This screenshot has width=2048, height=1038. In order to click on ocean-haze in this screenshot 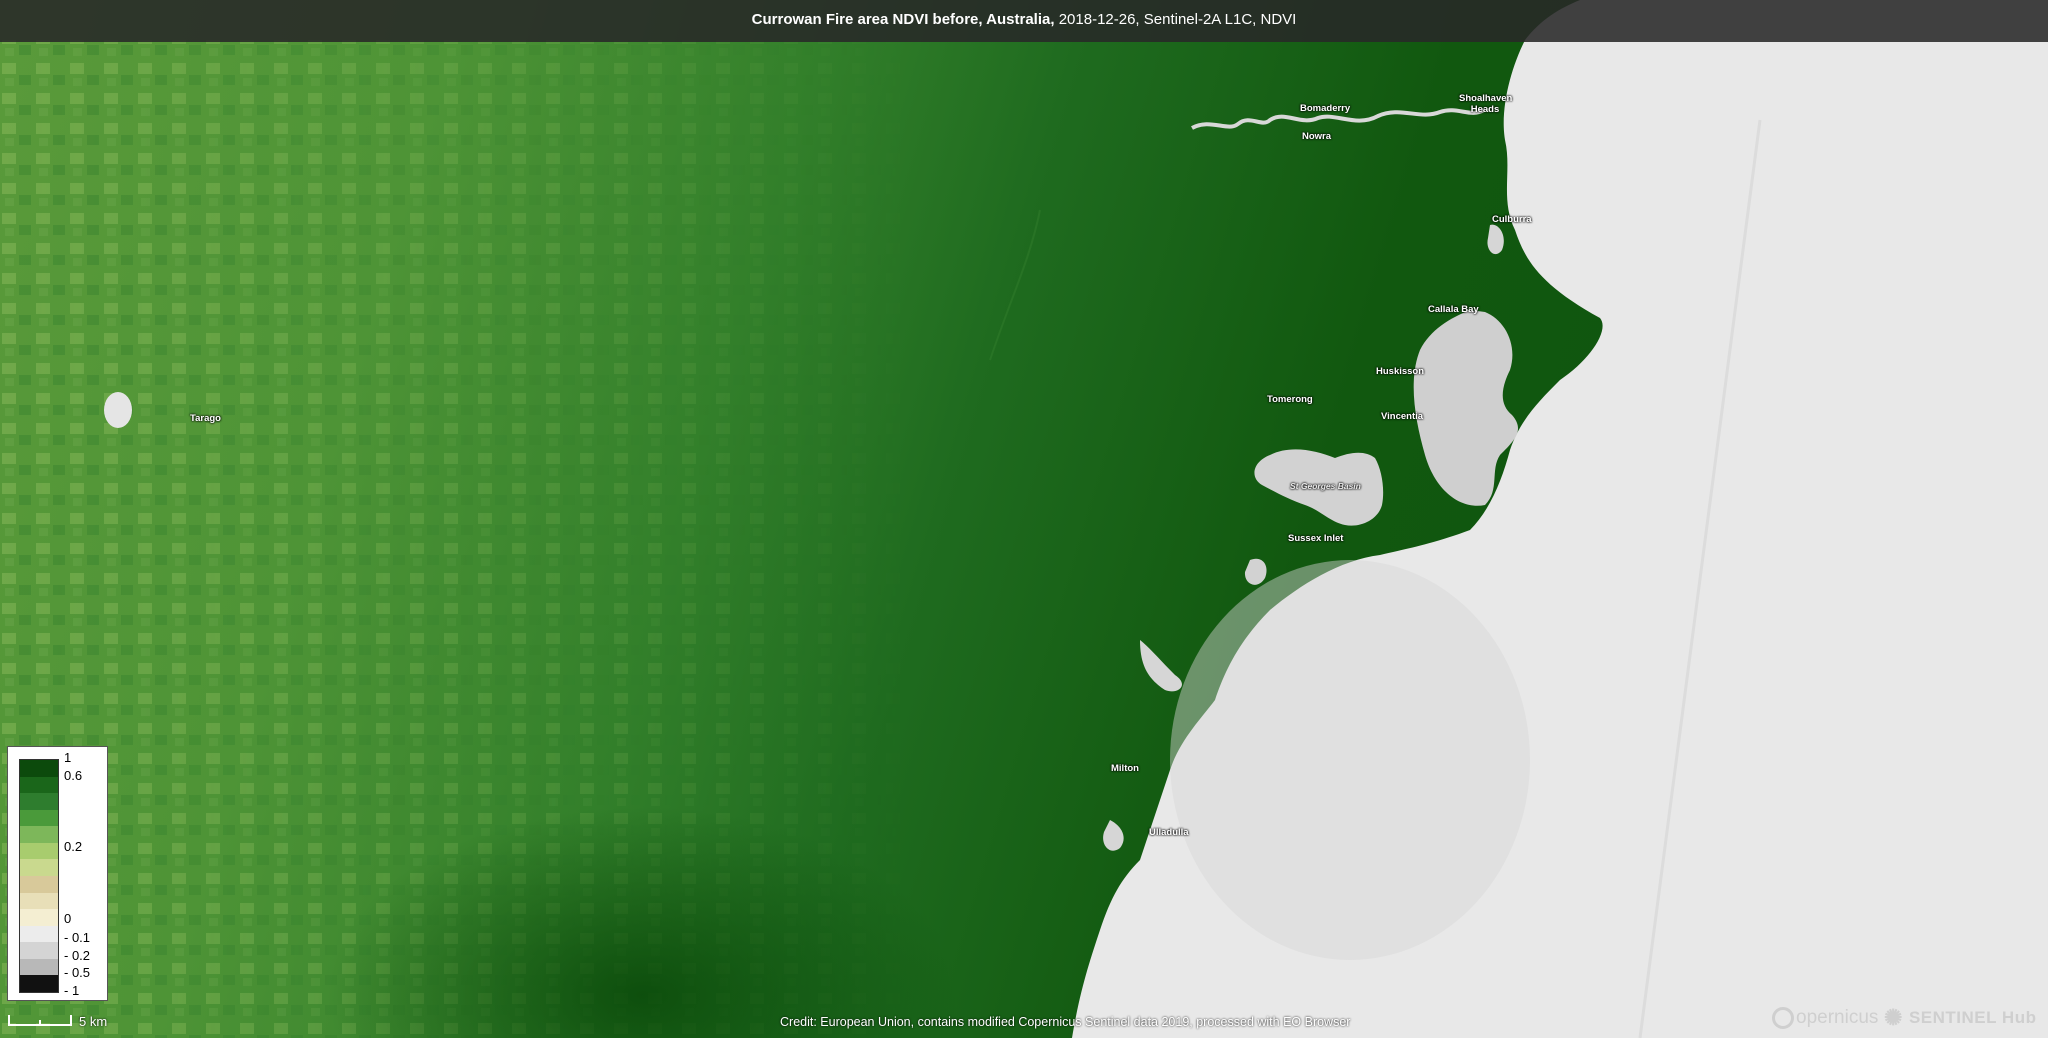, I will do `click(1350, 760)`.